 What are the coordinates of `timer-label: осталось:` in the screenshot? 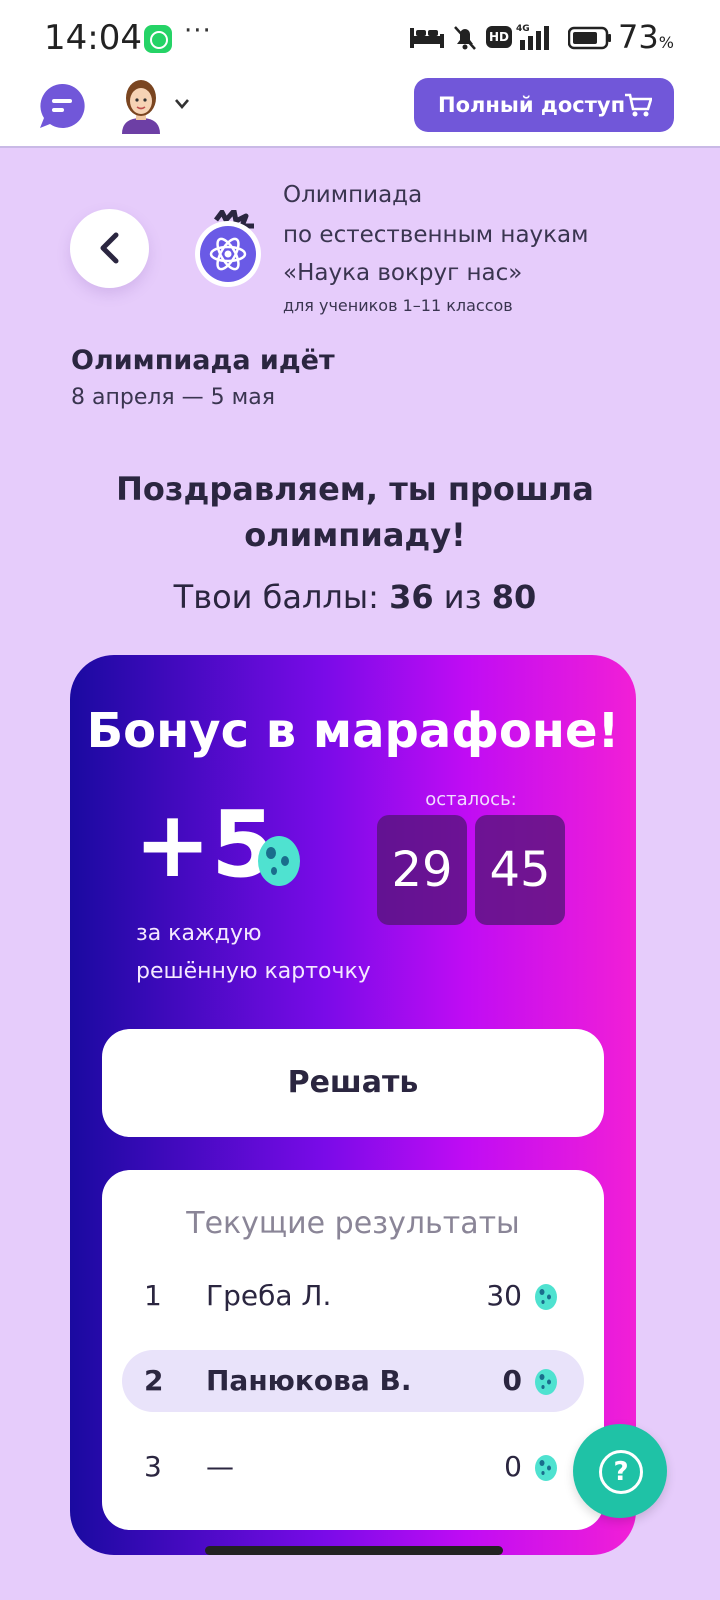 It's located at (471, 799).